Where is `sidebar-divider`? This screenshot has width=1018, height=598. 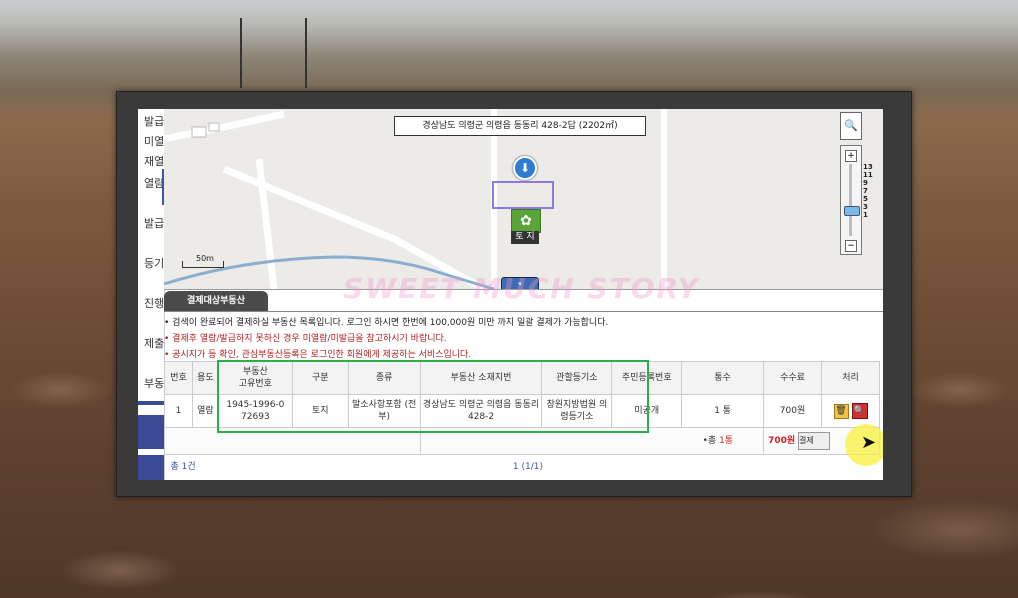 sidebar-divider is located at coordinates (151, 403).